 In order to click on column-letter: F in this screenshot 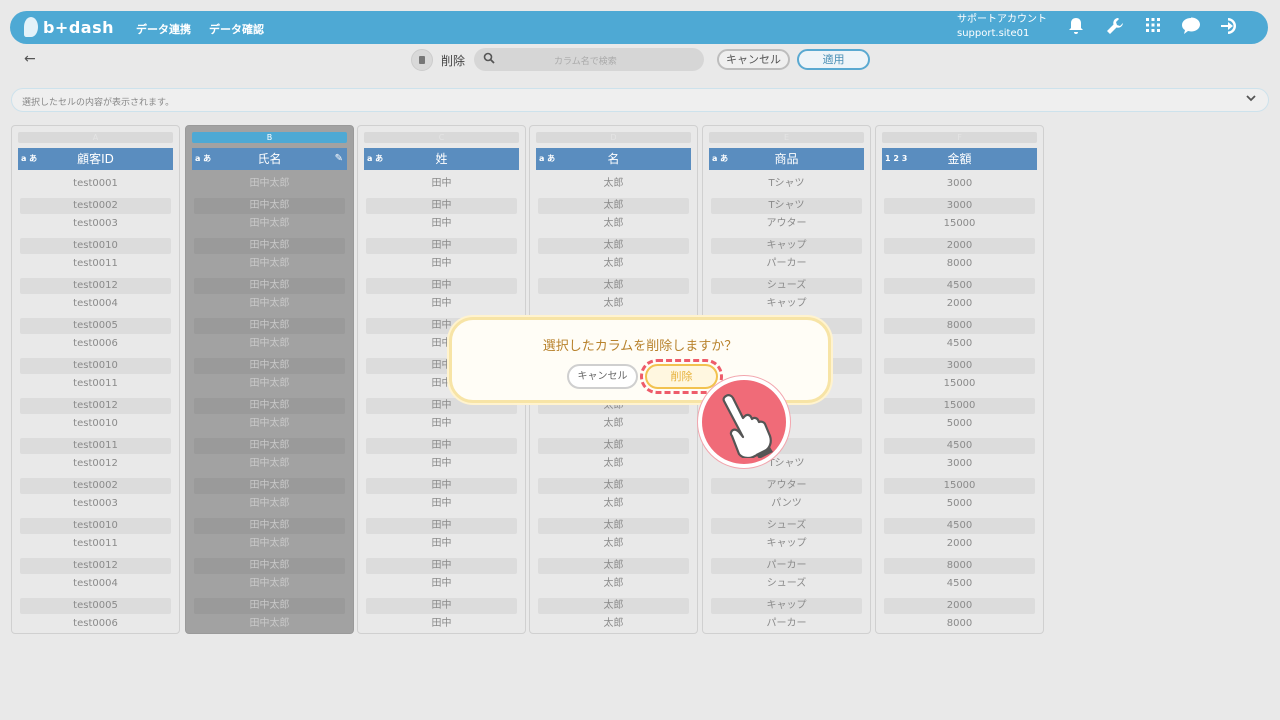, I will do `click(959, 137)`.